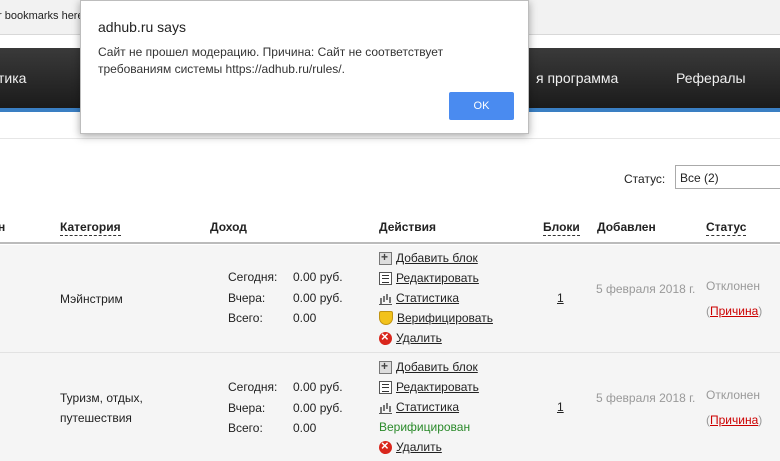 The width and height of the screenshot is (780, 461). Describe the element at coordinates (626, 227) in the screenshot. I see `col-added-header: Добавлен` at that location.